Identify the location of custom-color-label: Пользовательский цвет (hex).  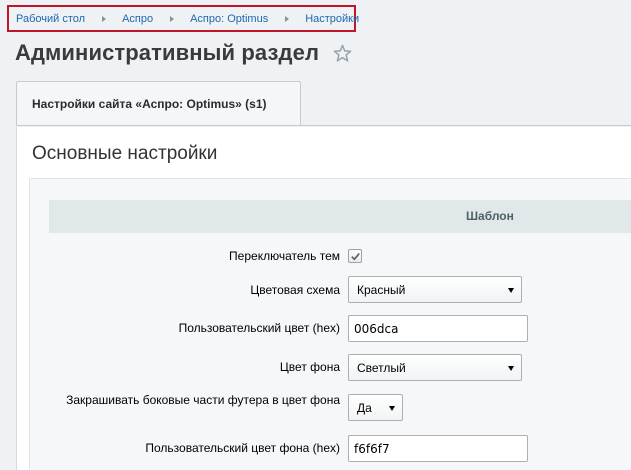
(259, 328).